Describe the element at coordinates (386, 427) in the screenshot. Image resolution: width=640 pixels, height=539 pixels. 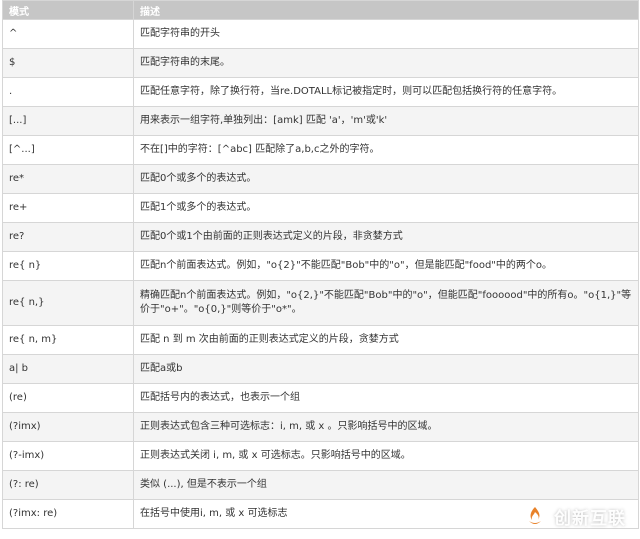
I see `description-cell: 正则表达式包含三种可选标志：i, m, 或 x 。只影响括号中的区域。` at that location.